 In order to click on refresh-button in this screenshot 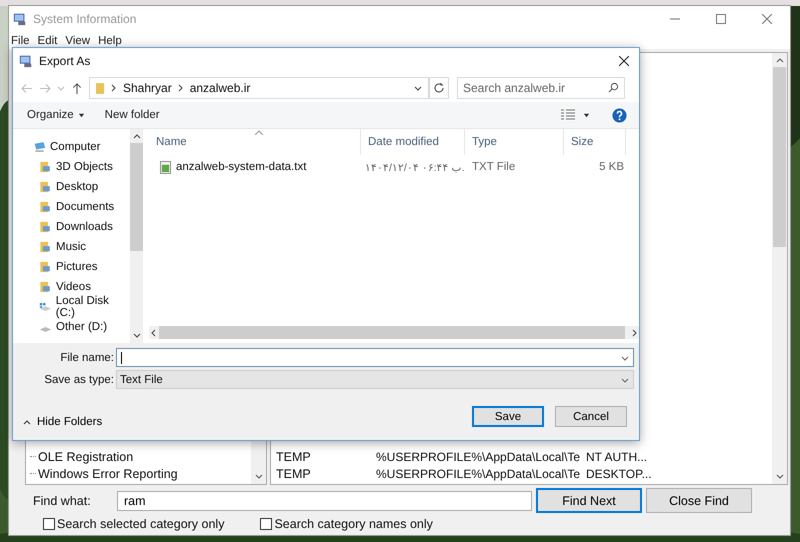, I will do `click(439, 88)`.